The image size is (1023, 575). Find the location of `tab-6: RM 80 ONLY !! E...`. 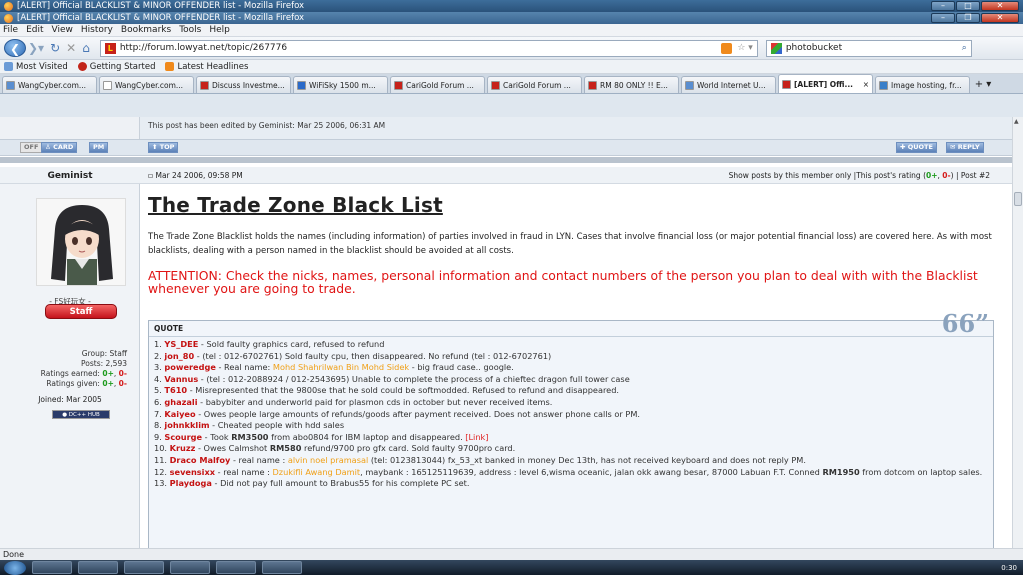

tab-6: RM 80 ONLY !! E... is located at coordinates (631, 84).